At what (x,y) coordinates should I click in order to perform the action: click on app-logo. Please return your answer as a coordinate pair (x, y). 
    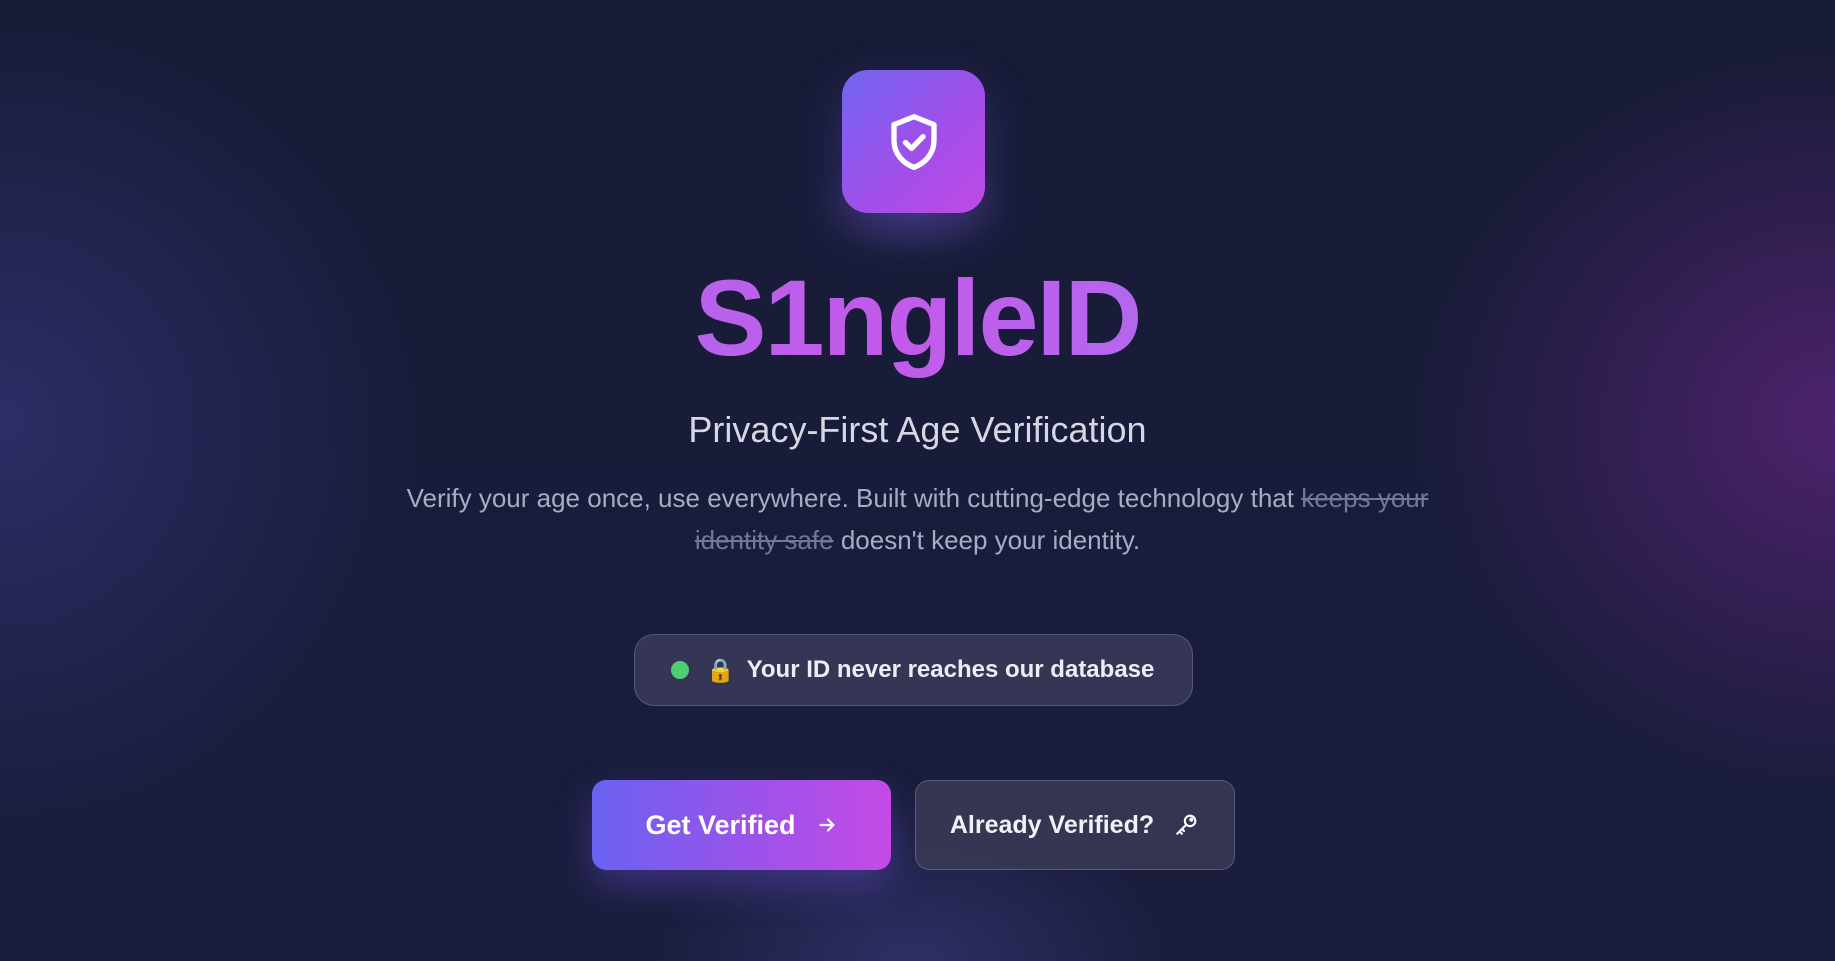
    Looking at the image, I should click on (913, 141).